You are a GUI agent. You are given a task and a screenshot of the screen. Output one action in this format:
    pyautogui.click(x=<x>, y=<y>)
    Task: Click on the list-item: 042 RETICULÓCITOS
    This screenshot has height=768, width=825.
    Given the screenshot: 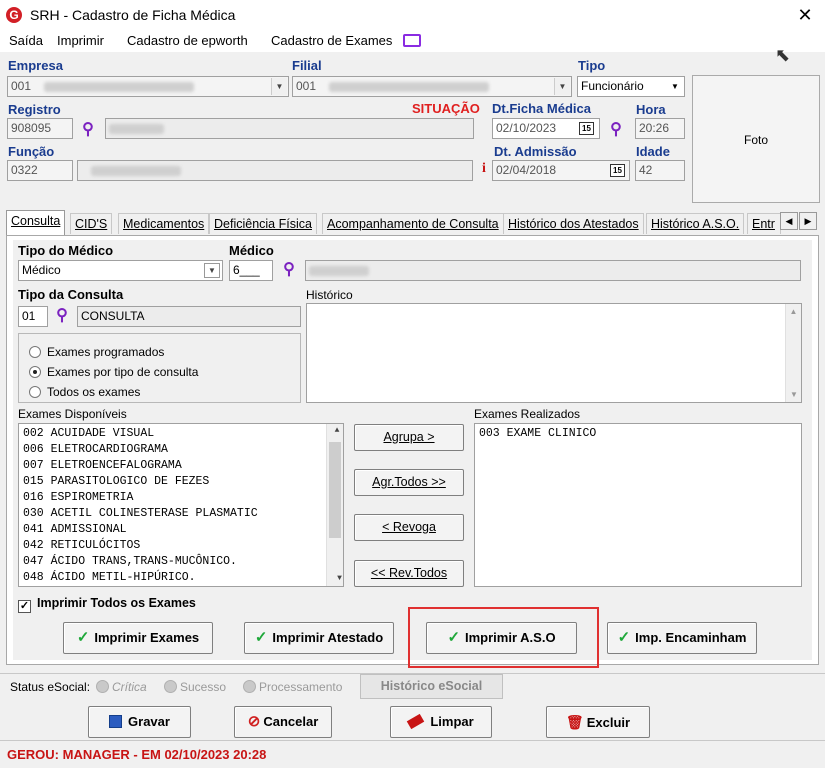 What is the action you would take?
    pyautogui.click(x=181, y=546)
    